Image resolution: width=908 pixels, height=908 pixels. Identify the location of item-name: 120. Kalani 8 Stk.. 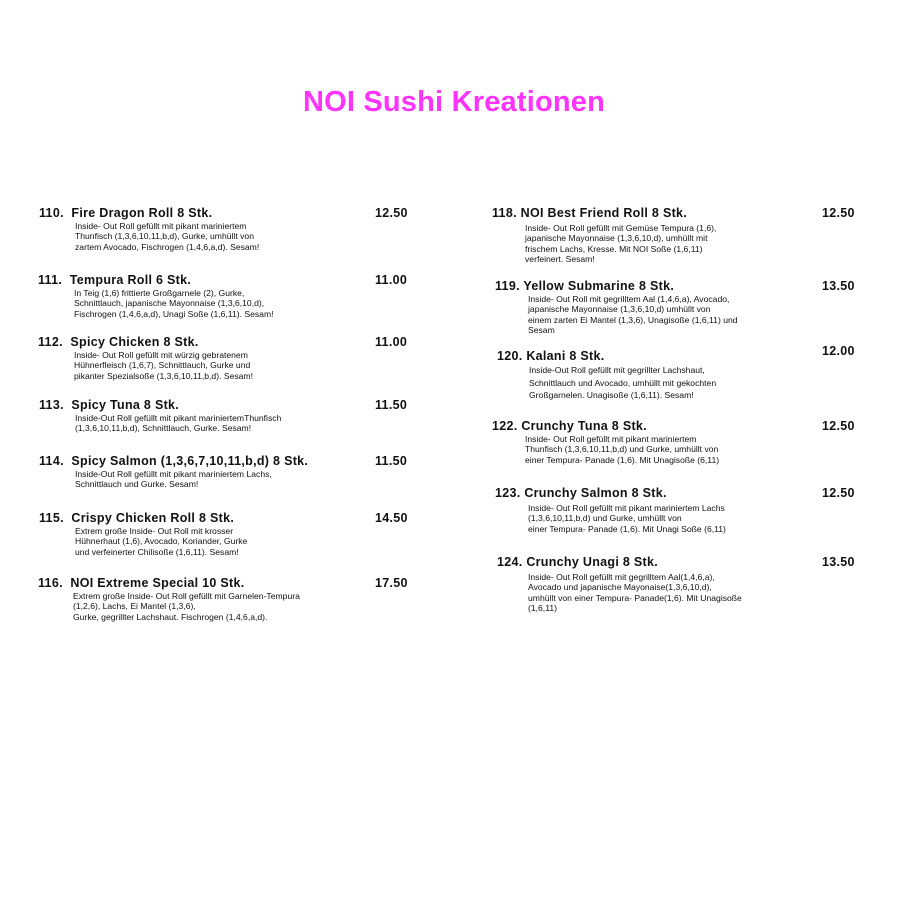
(551, 356).